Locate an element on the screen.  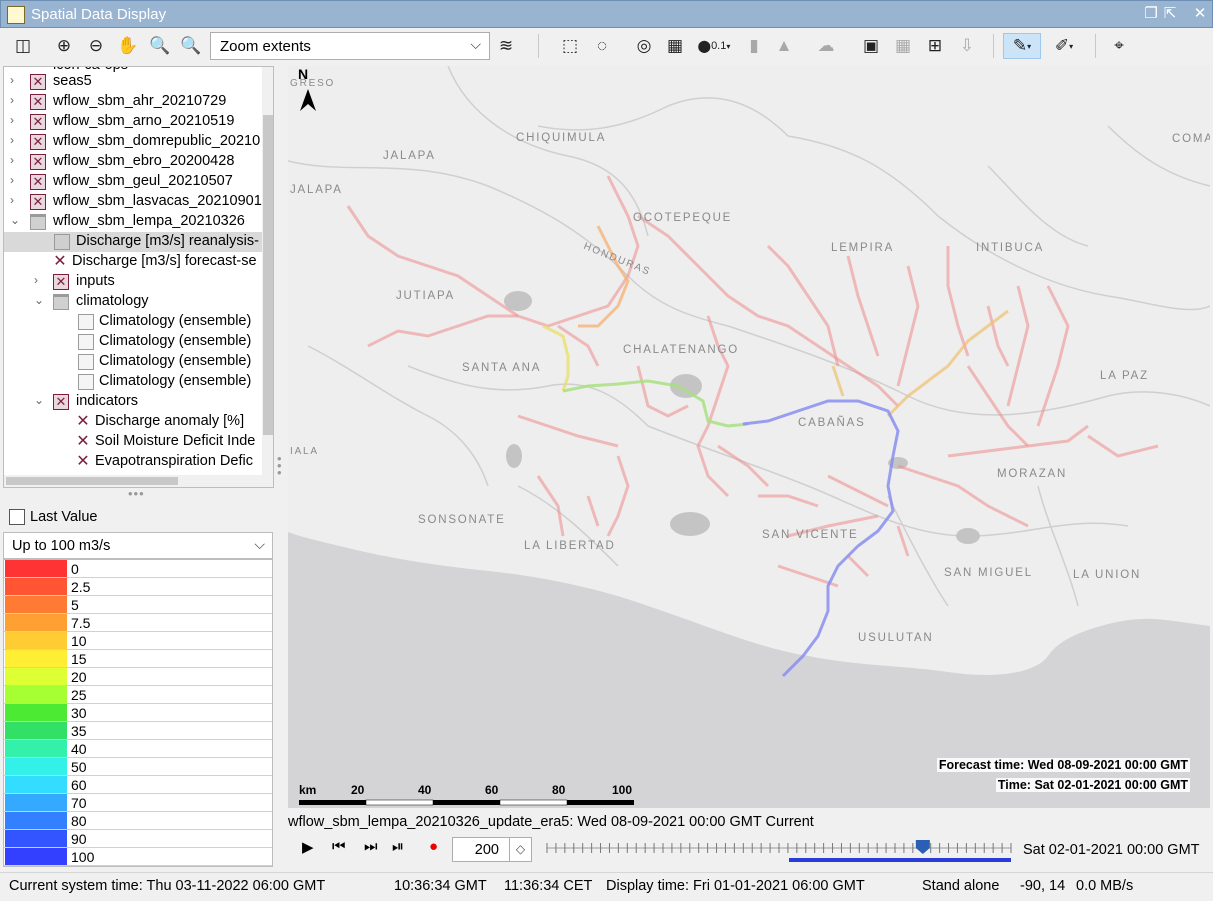
play-pause-icon: ⏯ is located at coordinates (398, 846).